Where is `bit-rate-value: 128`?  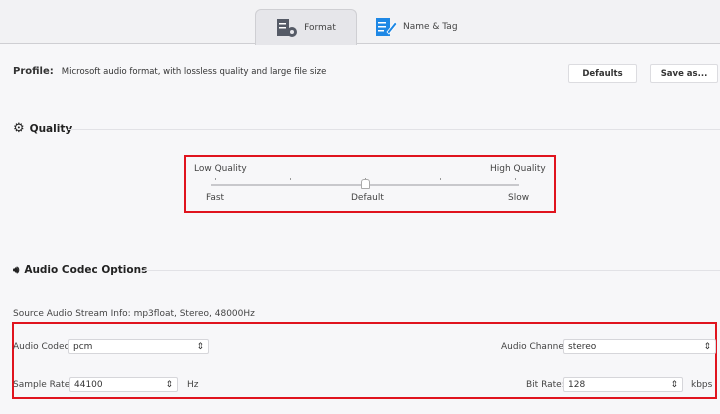 bit-rate-value: 128 is located at coordinates (577, 384).